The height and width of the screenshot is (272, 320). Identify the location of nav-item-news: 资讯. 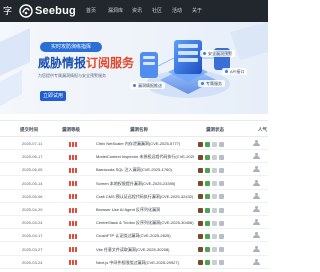
(137, 11).